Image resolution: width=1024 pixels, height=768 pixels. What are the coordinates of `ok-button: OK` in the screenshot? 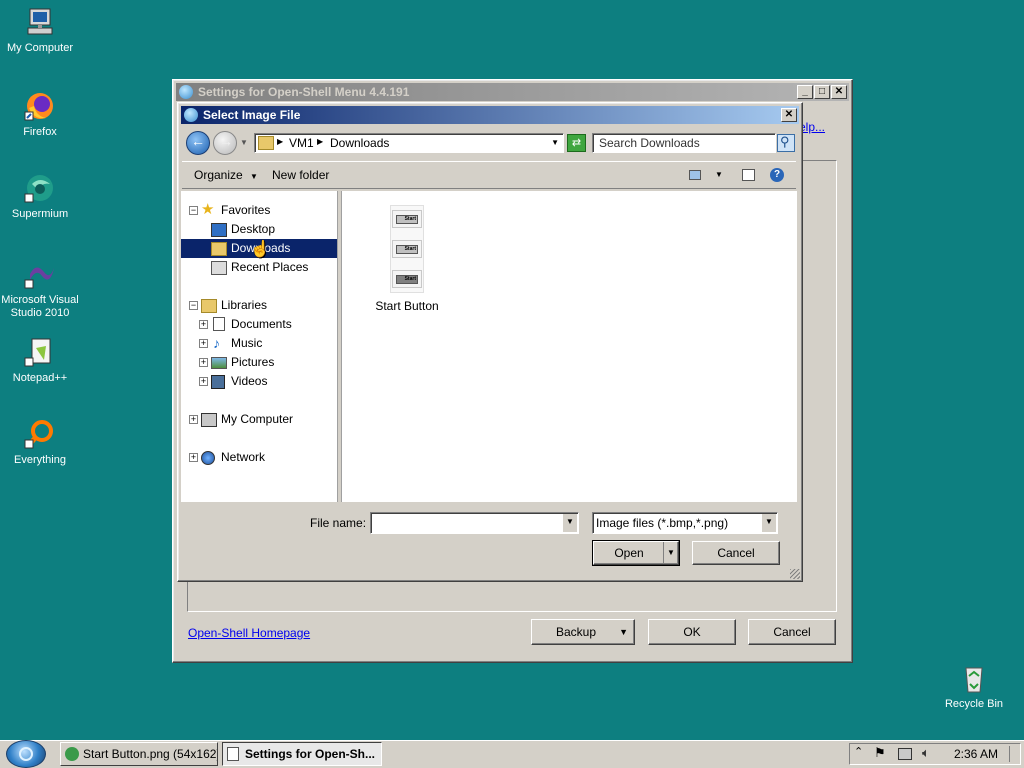 It's located at (692, 632).